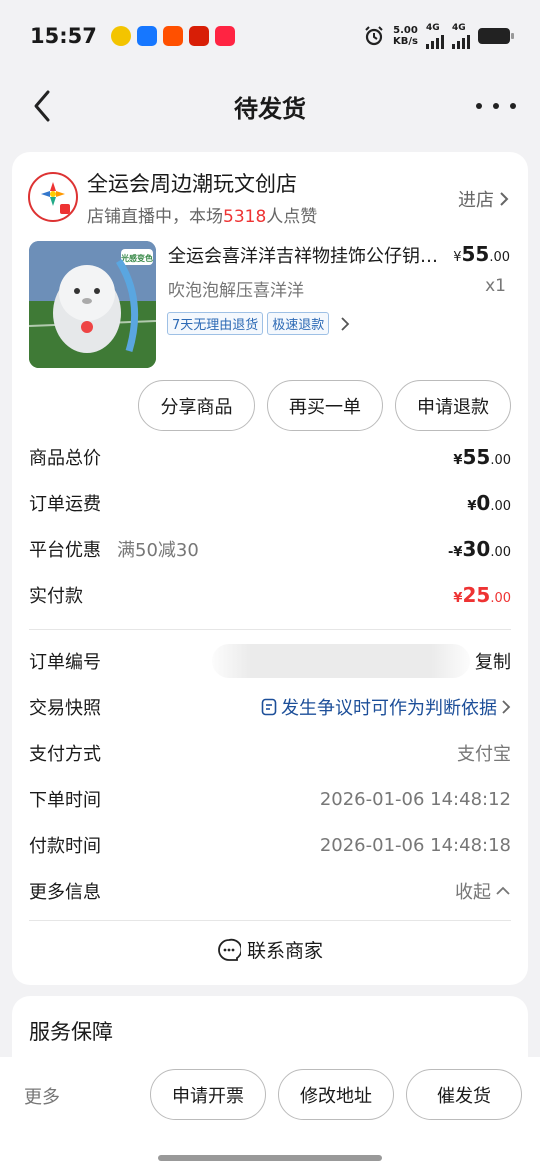 The height and width of the screenshot is (1172, 540). Describe the element at coordinates (65, 504) in the screenshot. I see `shipping-fee-label: 订单运费` at that location.